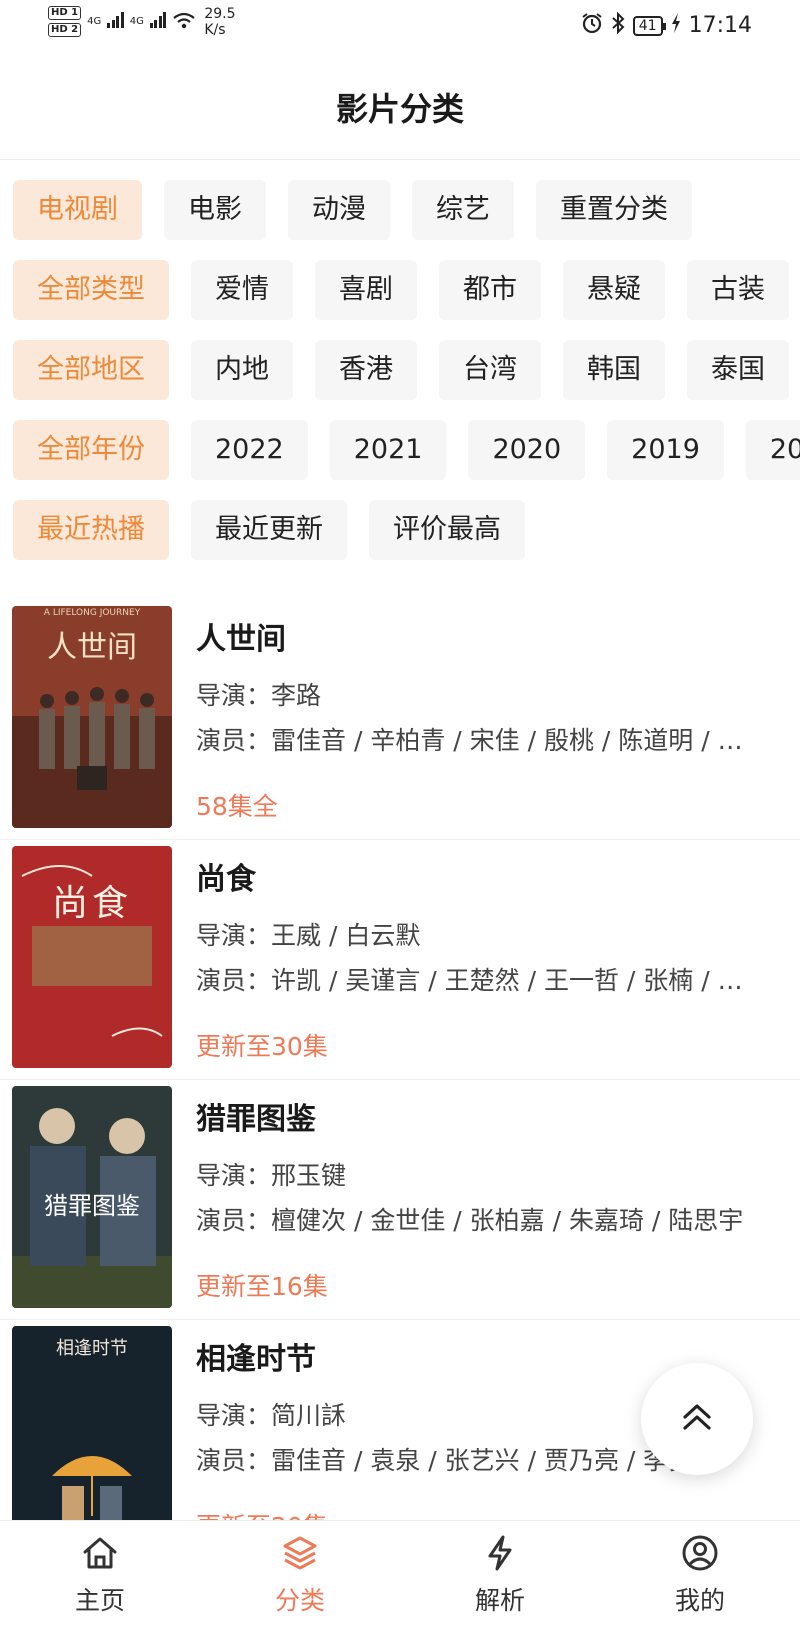  Describe the element at coordinates (470, 1220) in the screenshot. I see `movie-cast: 演员：檀健次 / 金世佳 / 张柏嘉 / 朱嘉琦 / 陆思宇` at that location.